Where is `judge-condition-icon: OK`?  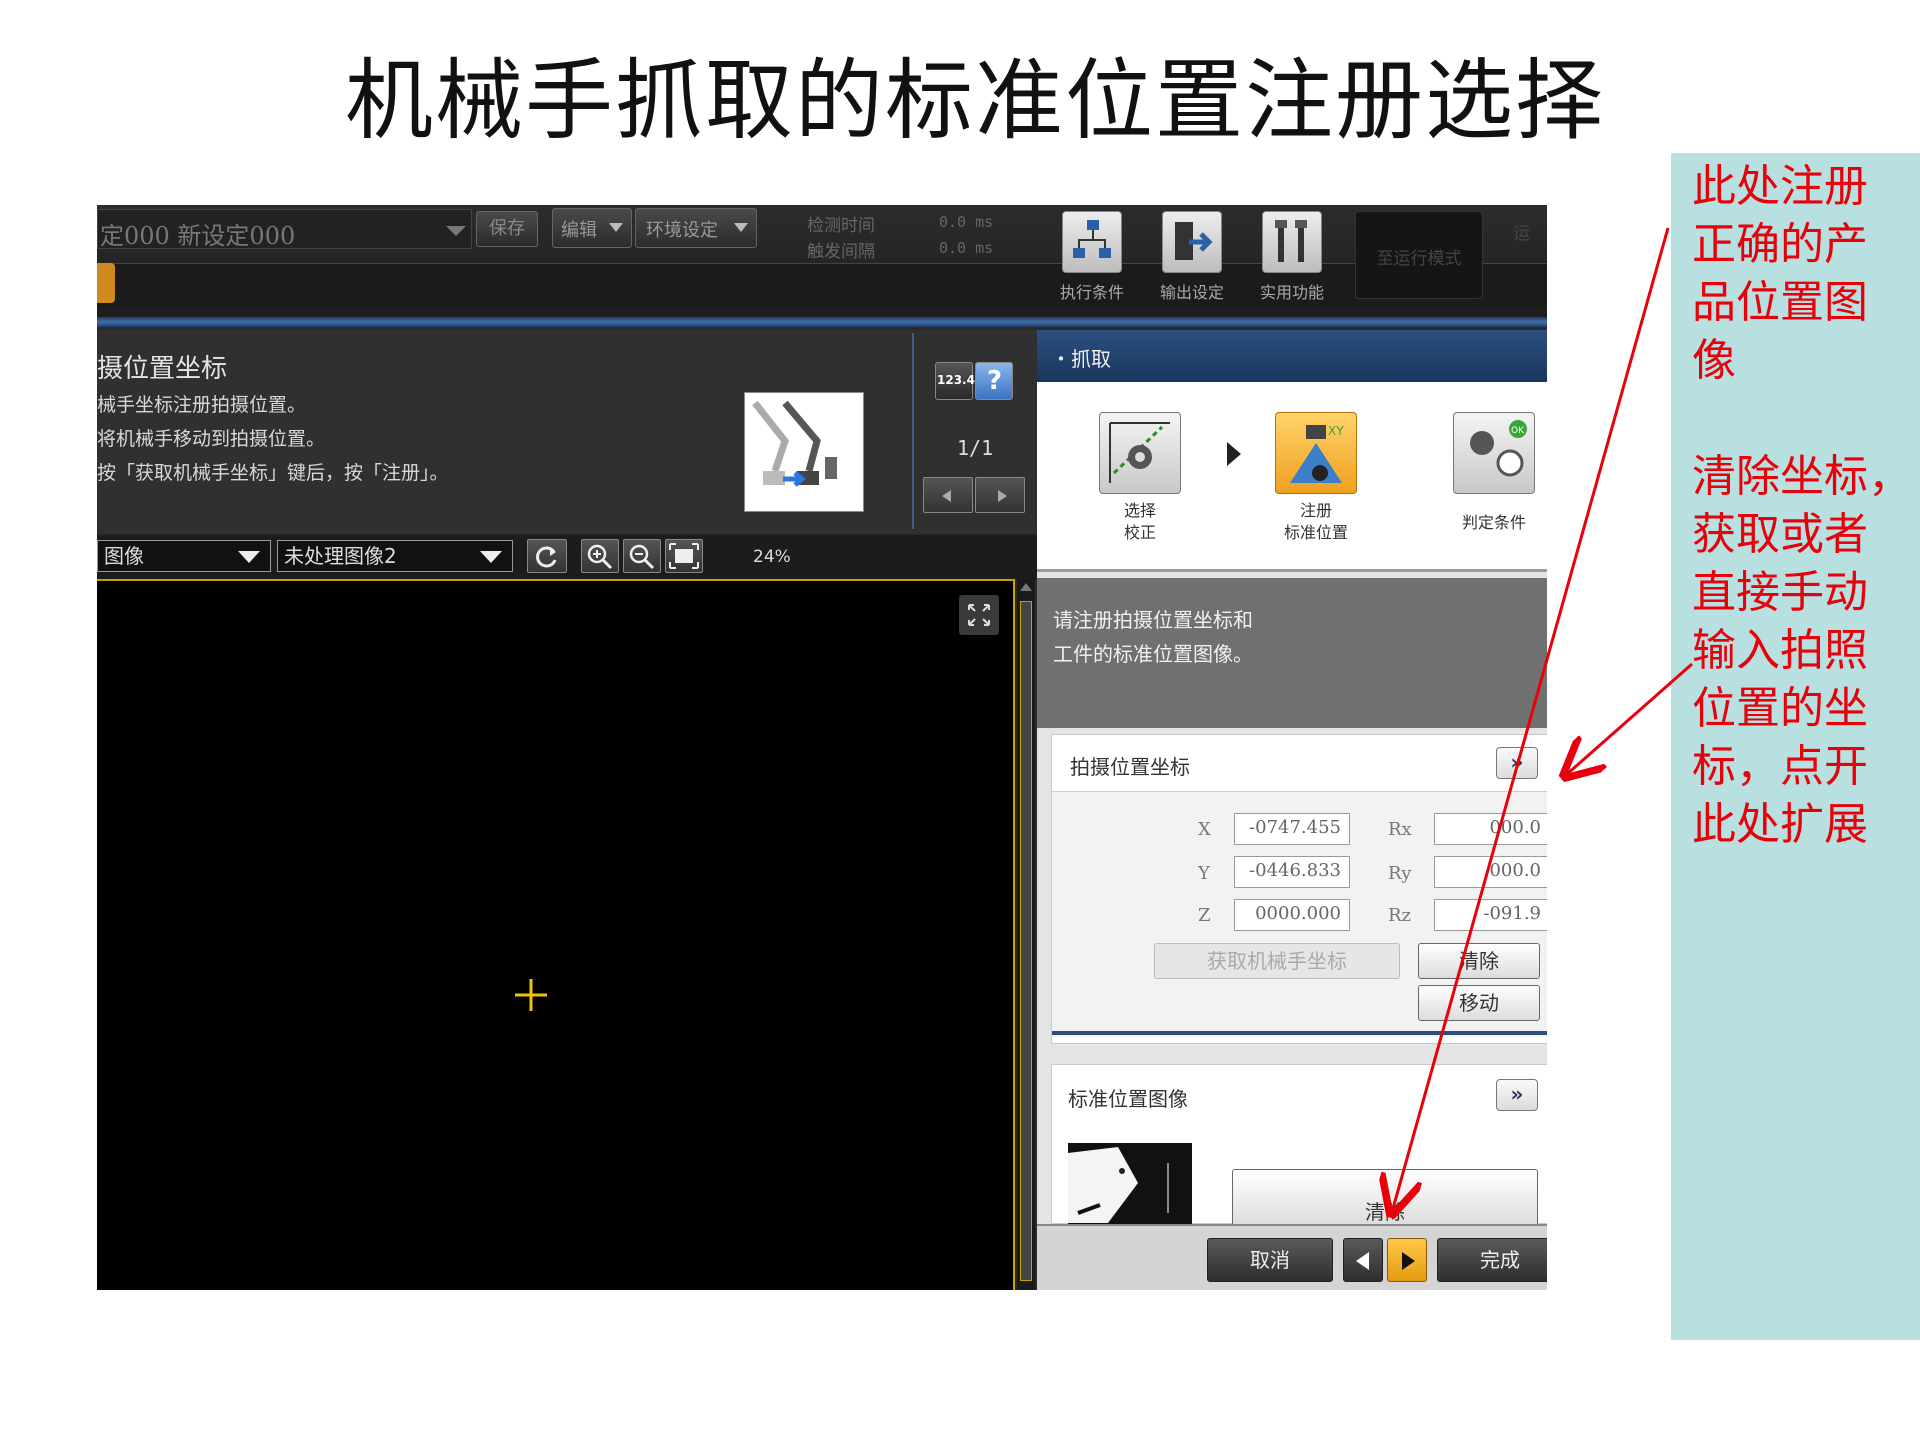
judge-condition-icon: OK is located at coordinates (1498, 448).